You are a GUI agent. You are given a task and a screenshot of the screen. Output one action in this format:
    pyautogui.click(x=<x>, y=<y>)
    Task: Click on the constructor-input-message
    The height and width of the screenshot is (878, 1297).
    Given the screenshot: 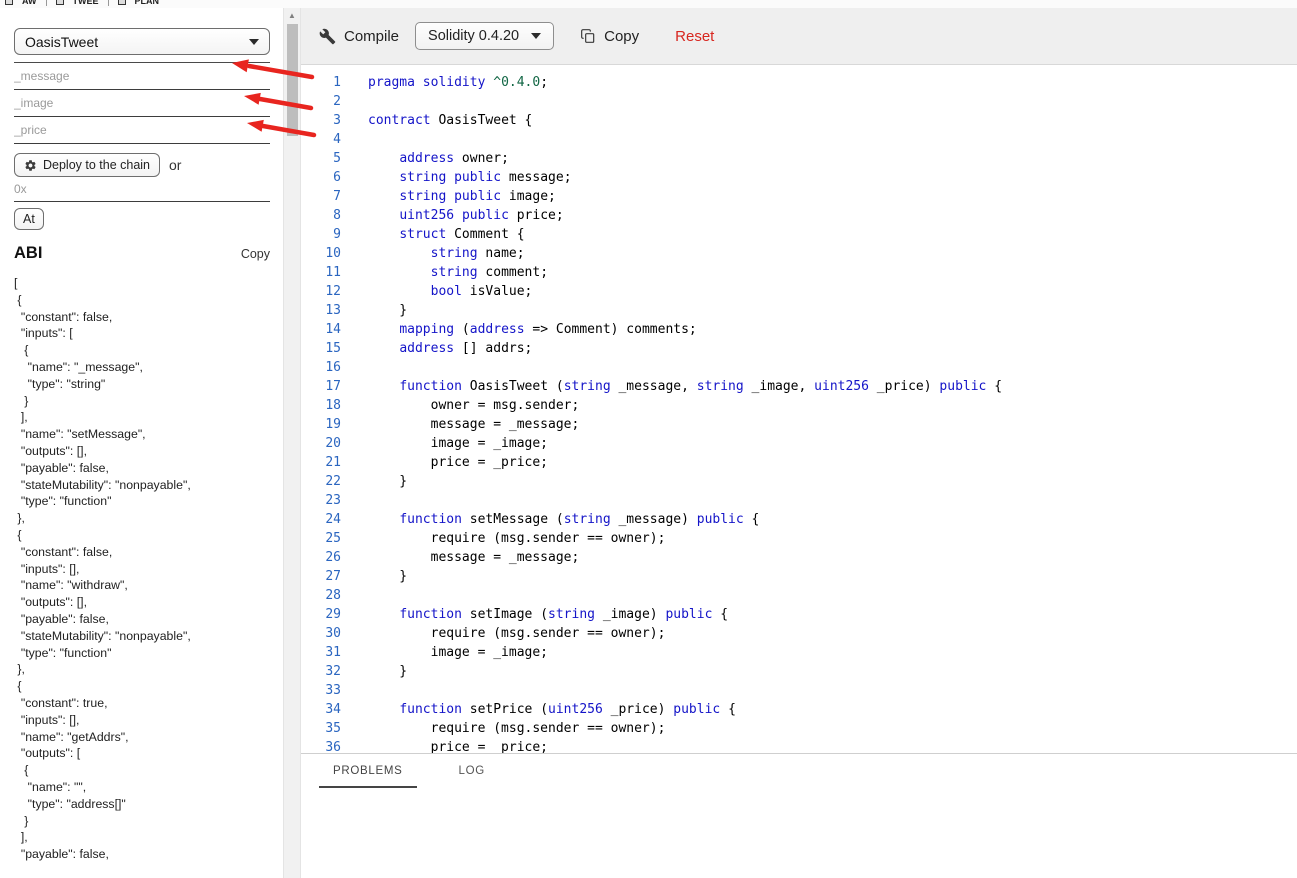 What is the action you would take?
    pyautogui.click(x=142, y=76)
    